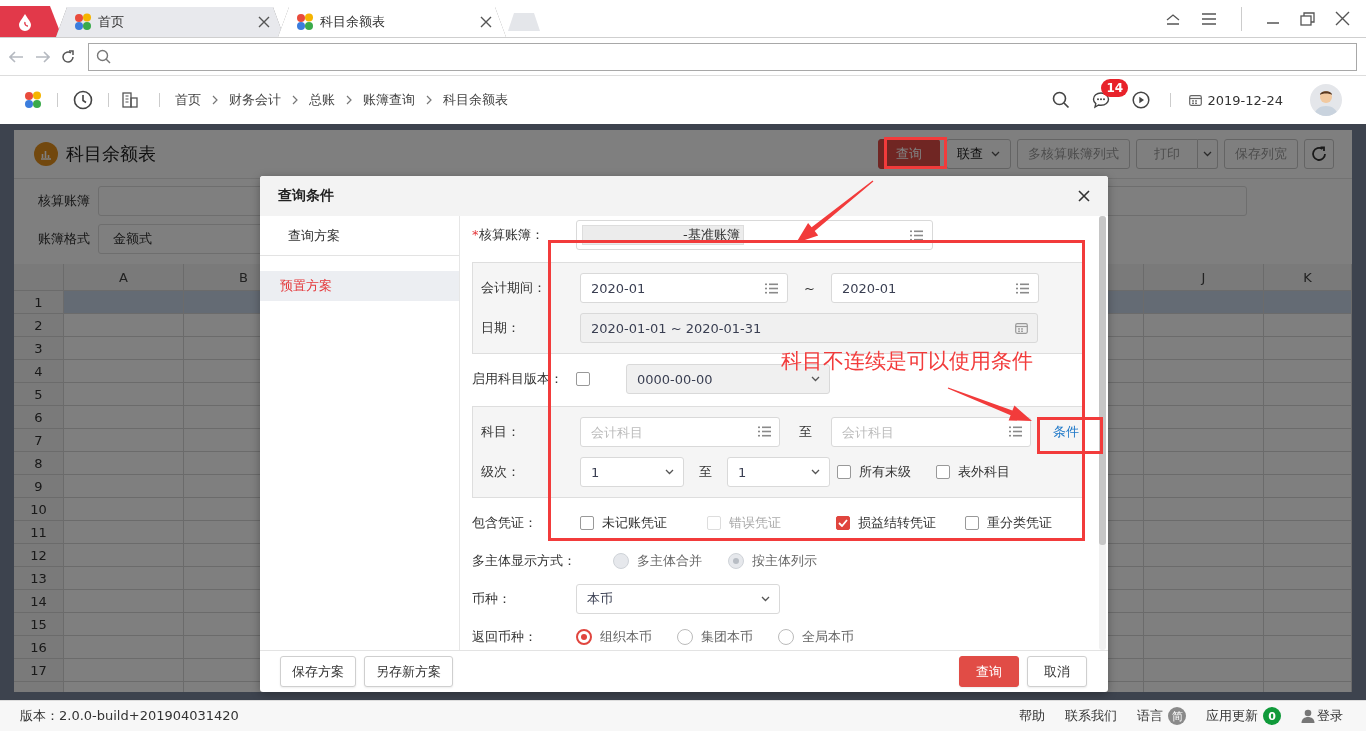  I want to click on notification-badge: 14, so click(1115, 88).